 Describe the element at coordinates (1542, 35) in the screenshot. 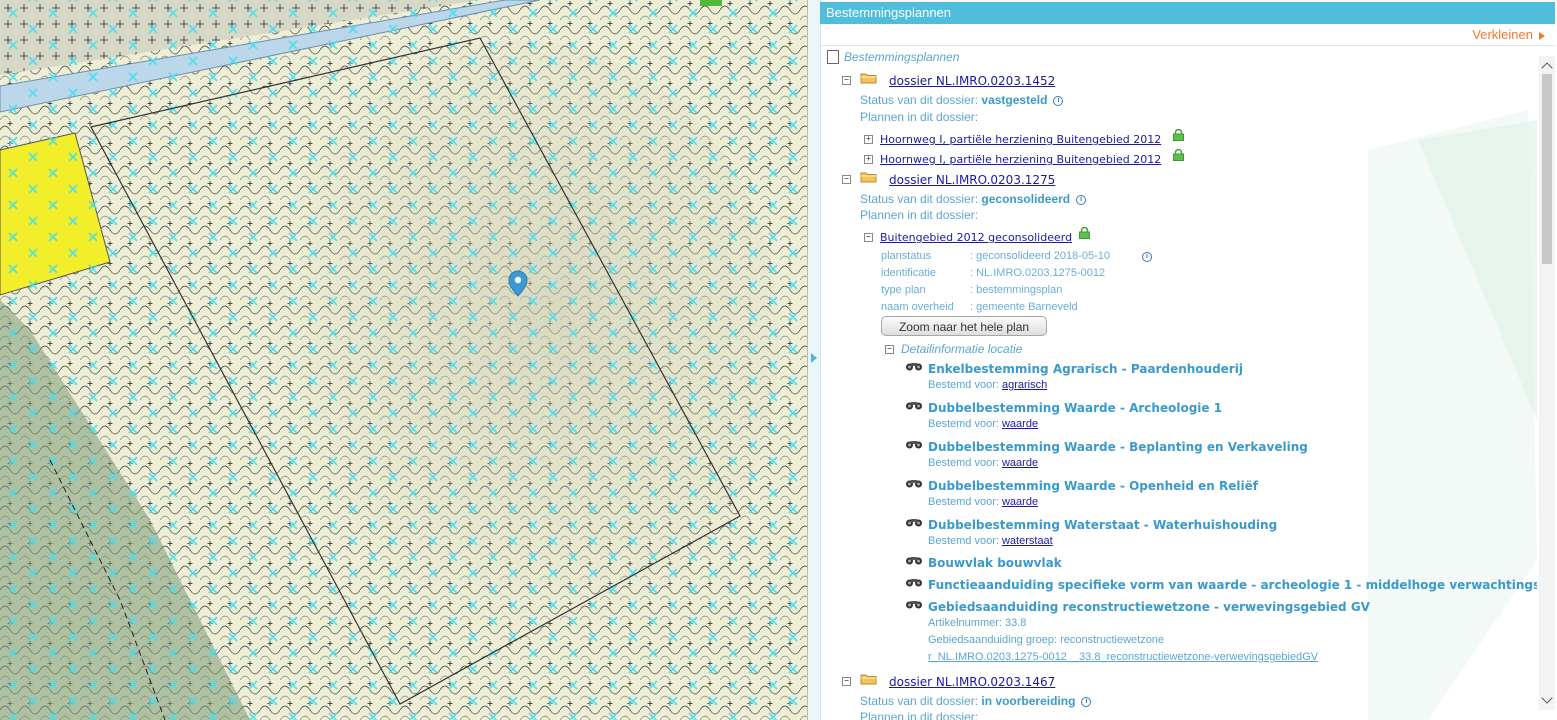

I see `arrow-right-icon` at that location.